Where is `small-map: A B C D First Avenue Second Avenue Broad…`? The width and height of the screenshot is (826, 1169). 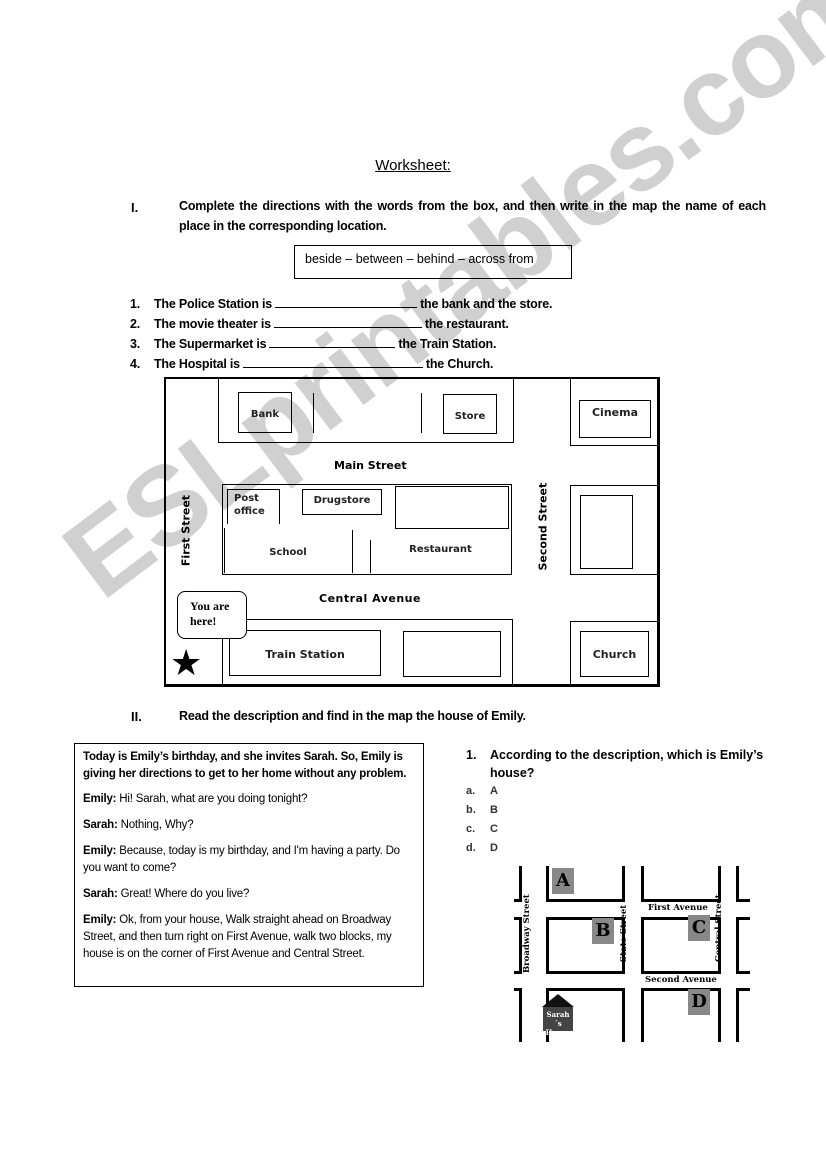 small-map: A B C D First Avenue Second Avenue Broad… is located at coordinates (632, 954).